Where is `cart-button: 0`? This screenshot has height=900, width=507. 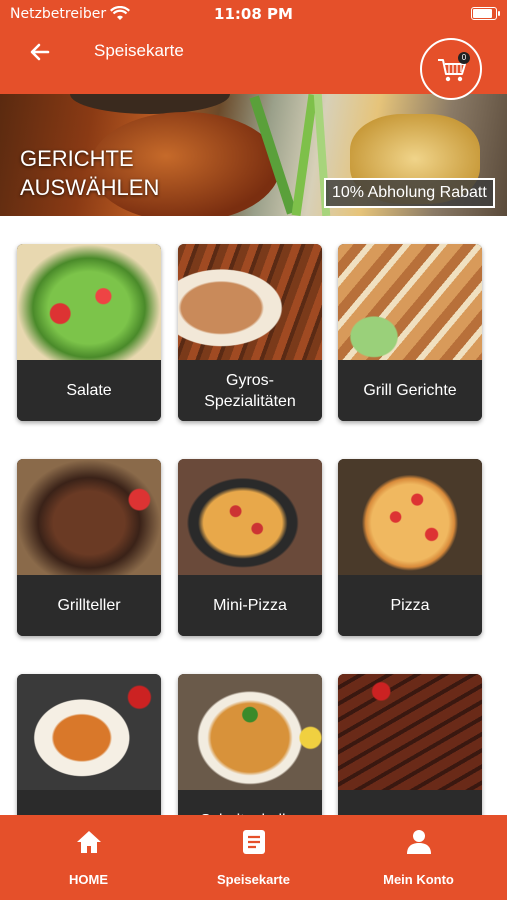
cart-button: 0 is located at coordinates (451, 69).